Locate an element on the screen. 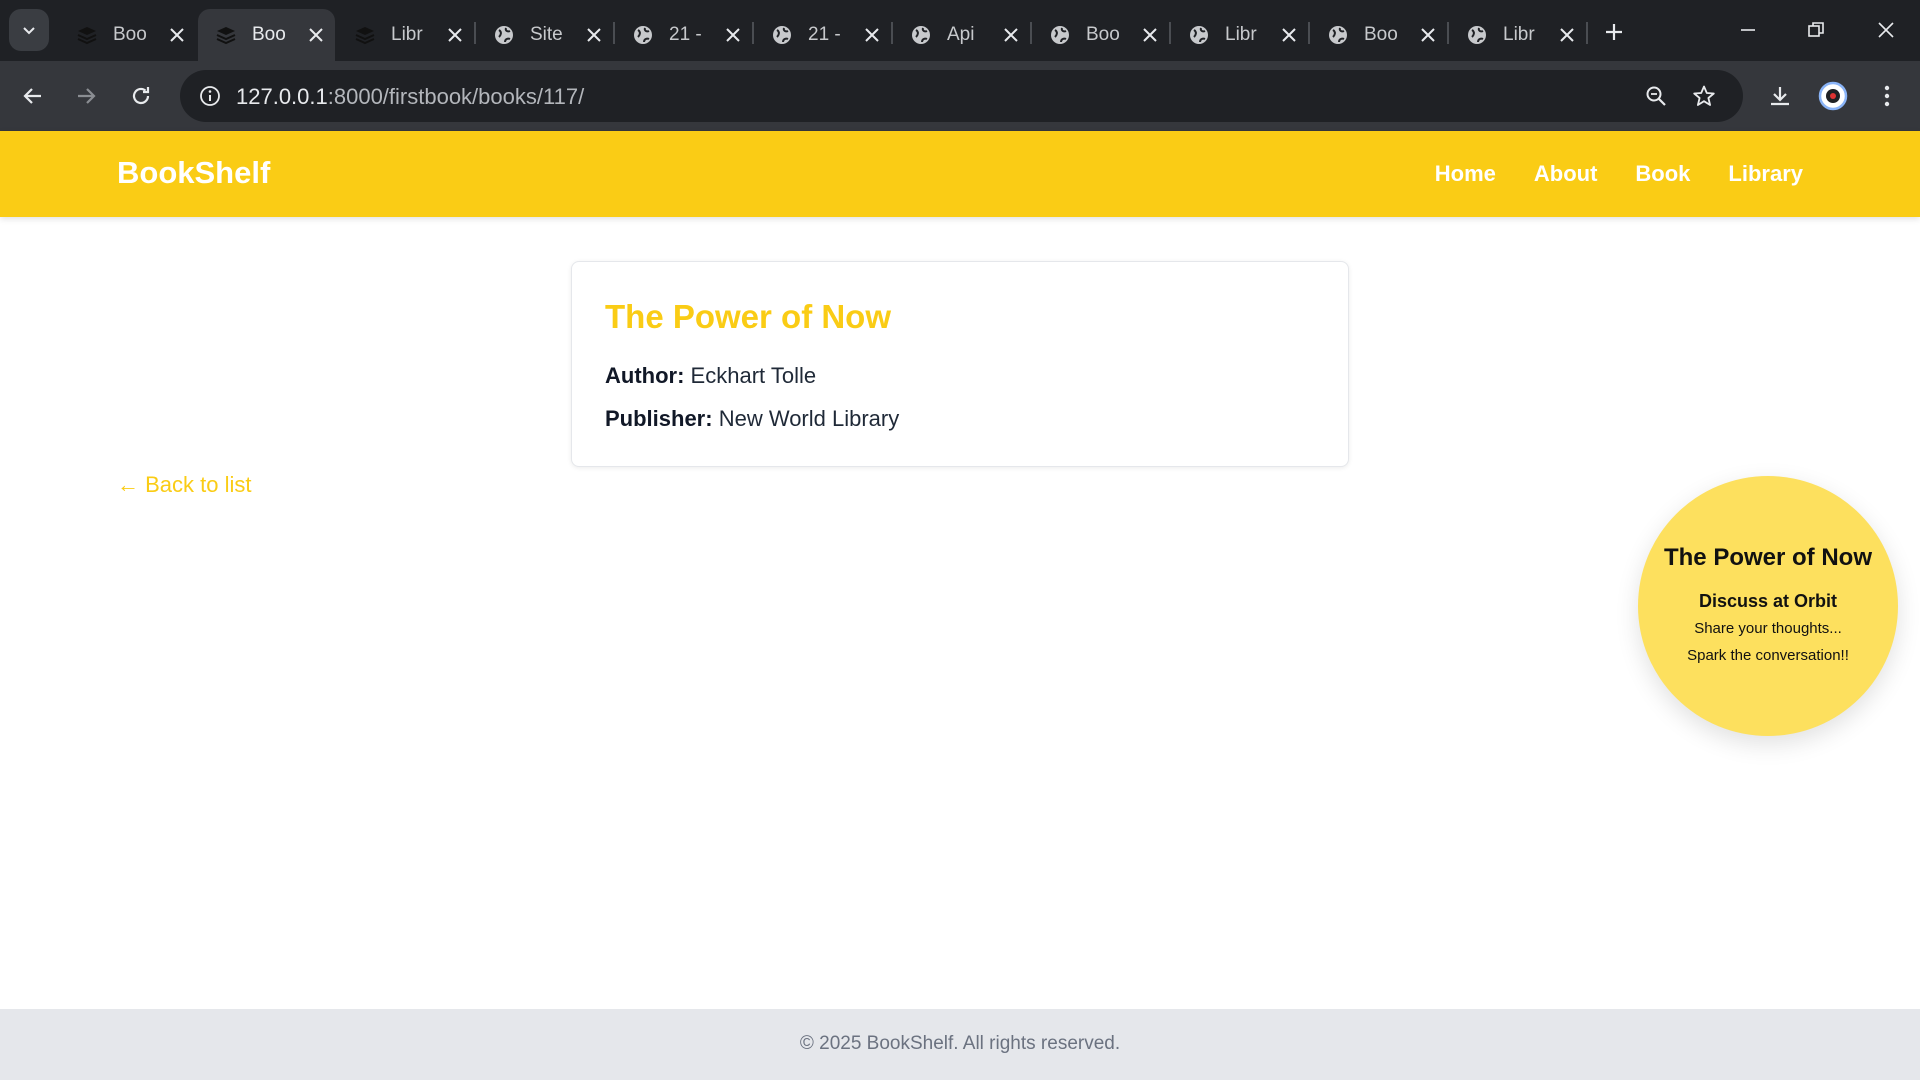 This screenshot has height=1080, width=1920. info-icon is located at coordinates (210, 96).